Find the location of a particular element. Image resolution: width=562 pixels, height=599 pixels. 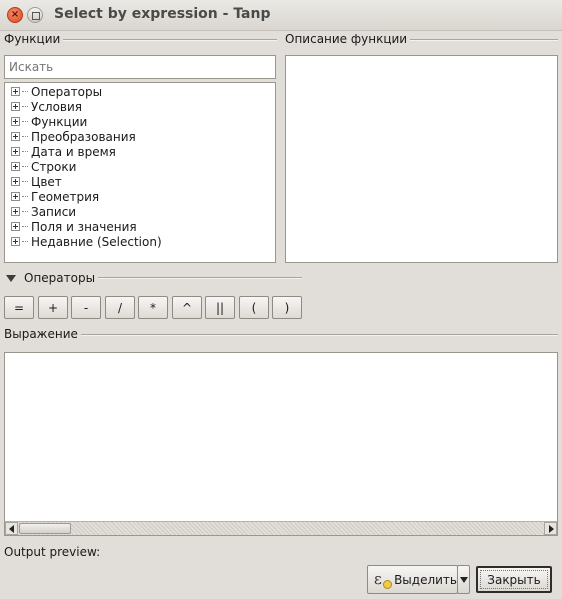

operators-header: Операторы is located at coordinates (61, 278).